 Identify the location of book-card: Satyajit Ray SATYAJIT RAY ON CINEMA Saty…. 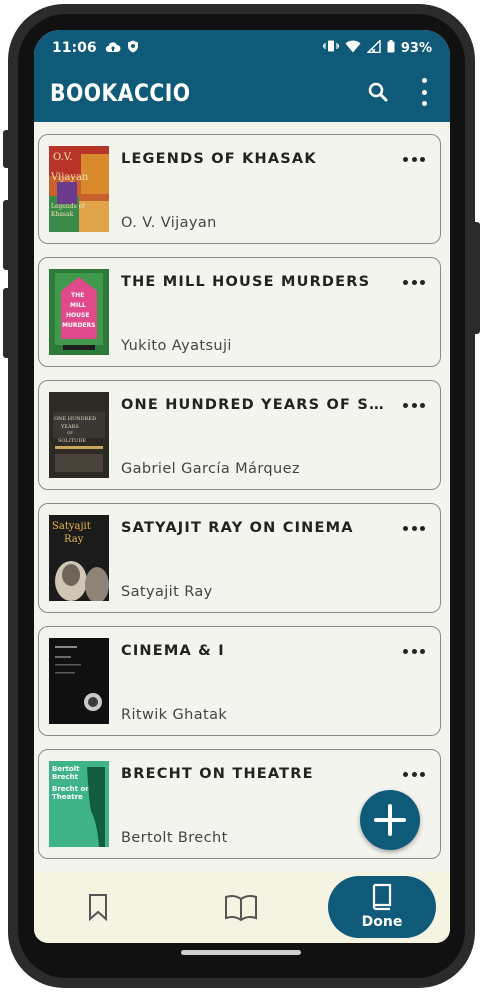
(239, 558).